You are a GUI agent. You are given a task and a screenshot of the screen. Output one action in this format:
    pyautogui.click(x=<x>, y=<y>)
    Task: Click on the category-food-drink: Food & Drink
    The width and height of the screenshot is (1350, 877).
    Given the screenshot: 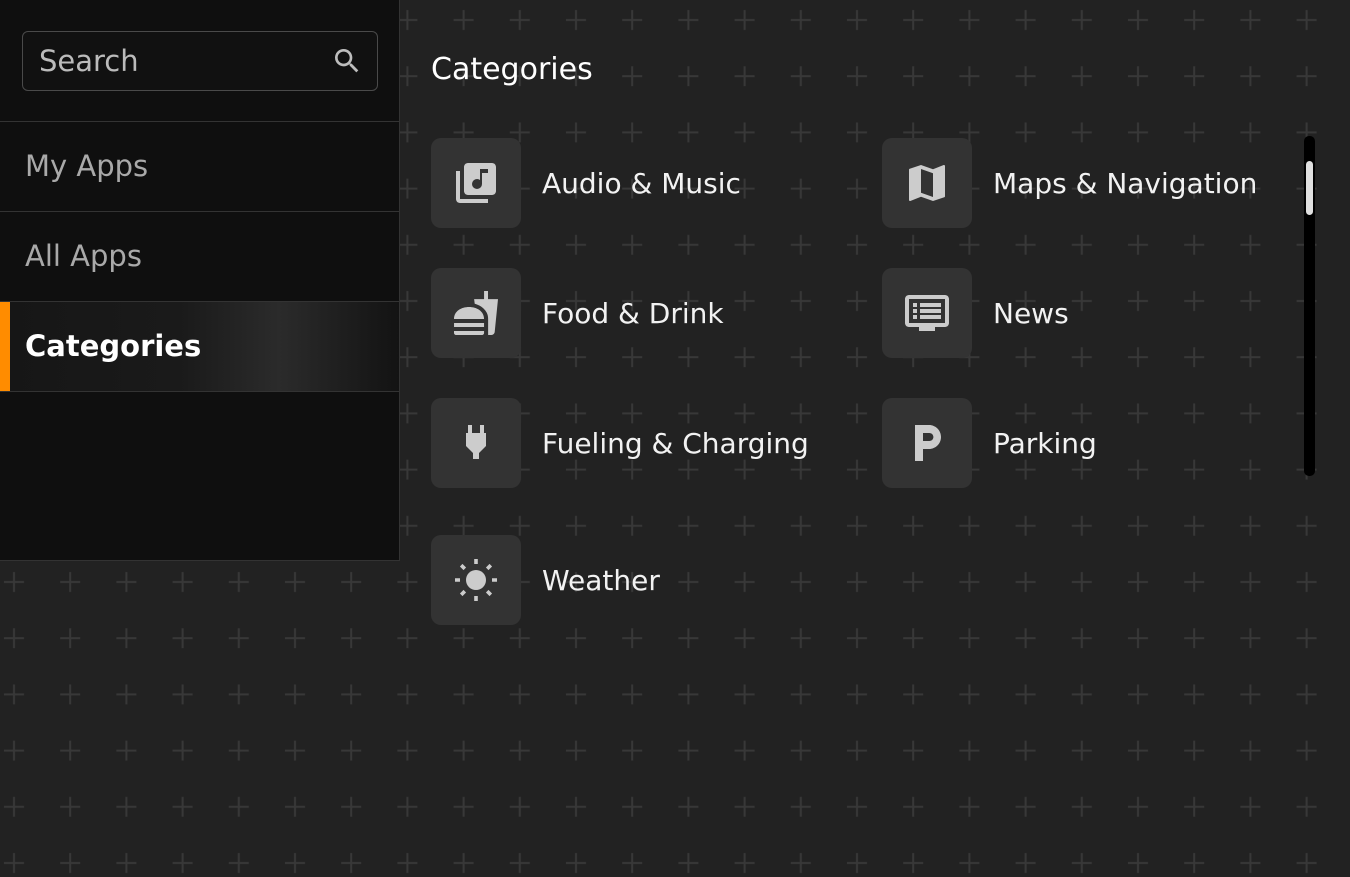 What is the action you would take?
    pyautogui.click(x=577, y=313)
    